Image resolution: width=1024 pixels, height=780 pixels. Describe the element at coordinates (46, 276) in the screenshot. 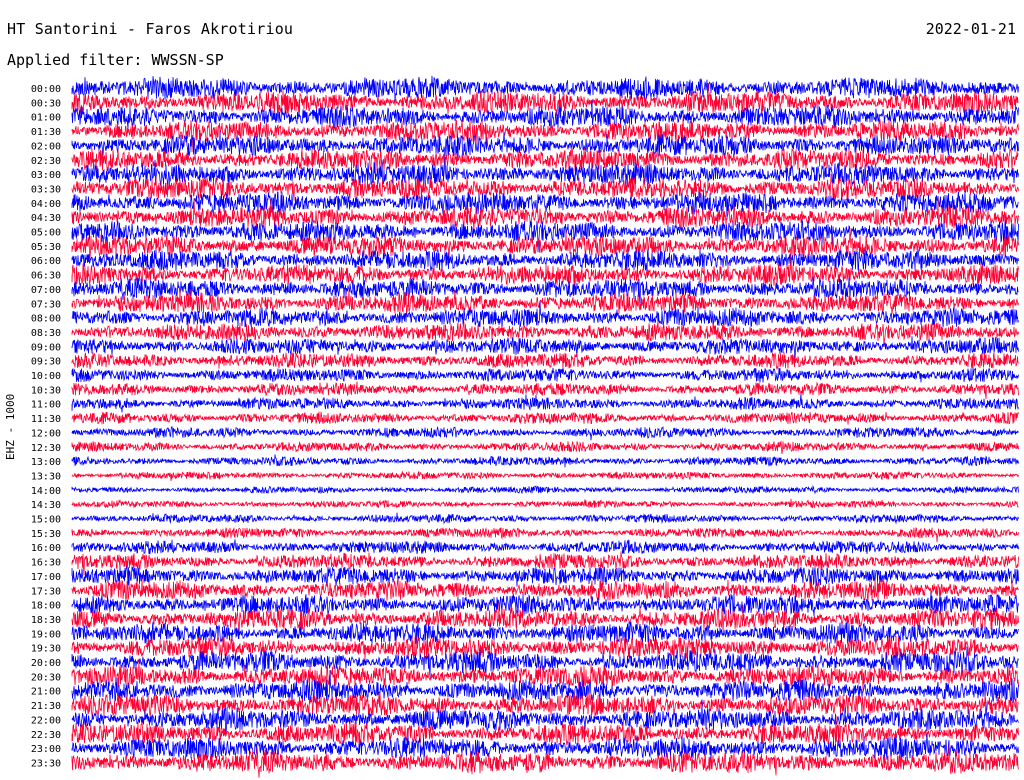

I see `tick-label-0630: 06:30` at that location.